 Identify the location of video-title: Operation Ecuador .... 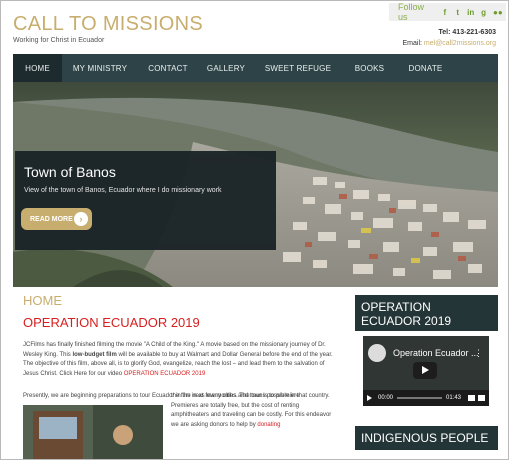
(436, 353).